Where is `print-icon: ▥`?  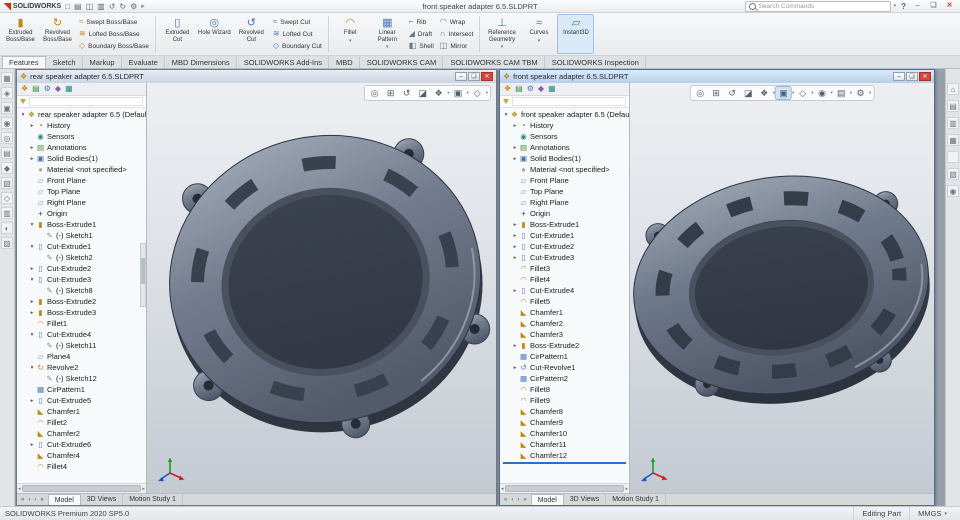 print-icon: ▥ is located at coordinates (101, 6).